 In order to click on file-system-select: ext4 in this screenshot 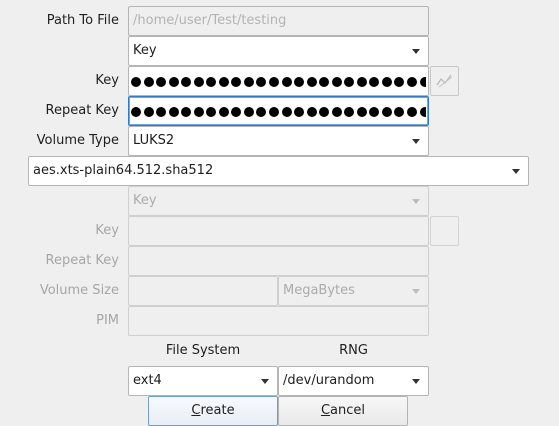, I will do `click(203, 381)`.